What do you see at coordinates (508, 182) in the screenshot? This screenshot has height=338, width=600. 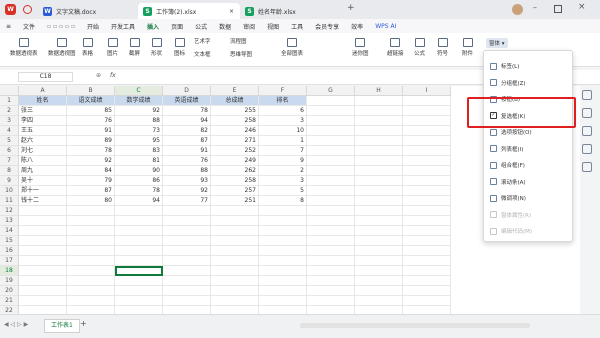 I see `dropdown-item-7: 滚动条(A)` at bounding box center [508, 182].